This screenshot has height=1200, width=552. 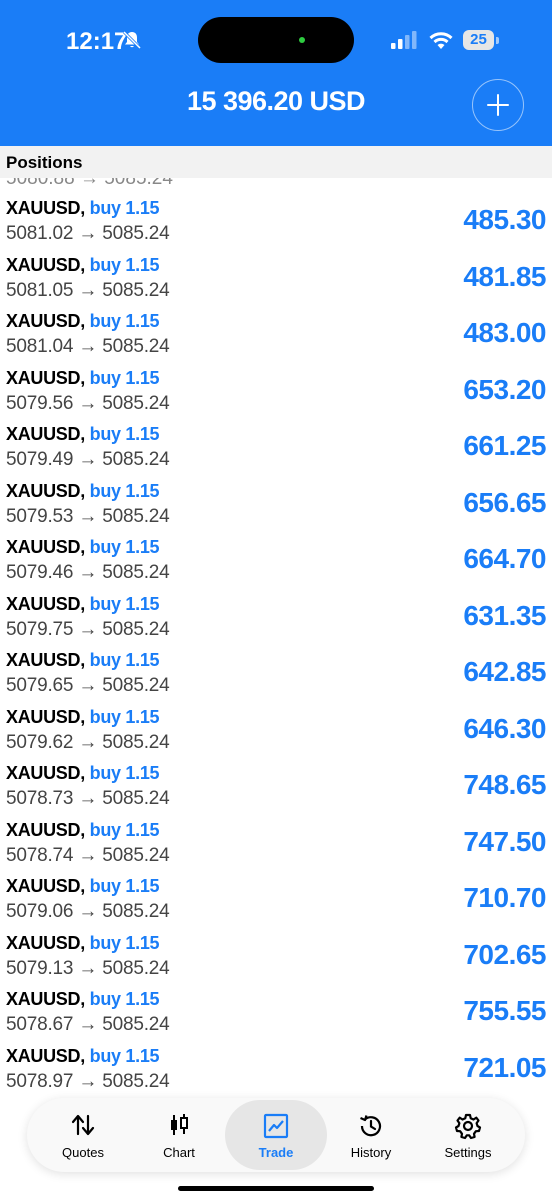 I want to click on battery-icon: 25, so click(x=481, y=40).